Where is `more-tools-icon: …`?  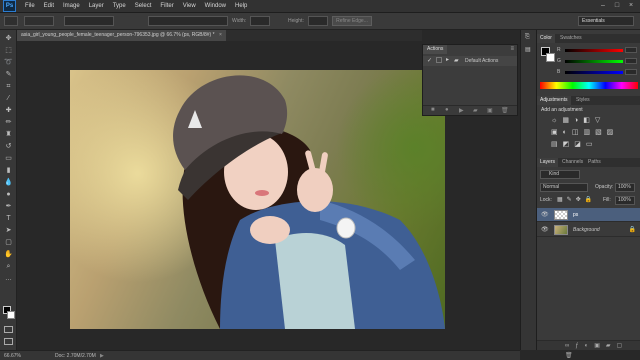
more-tools-icon: … is located at coordinates (8, 278).